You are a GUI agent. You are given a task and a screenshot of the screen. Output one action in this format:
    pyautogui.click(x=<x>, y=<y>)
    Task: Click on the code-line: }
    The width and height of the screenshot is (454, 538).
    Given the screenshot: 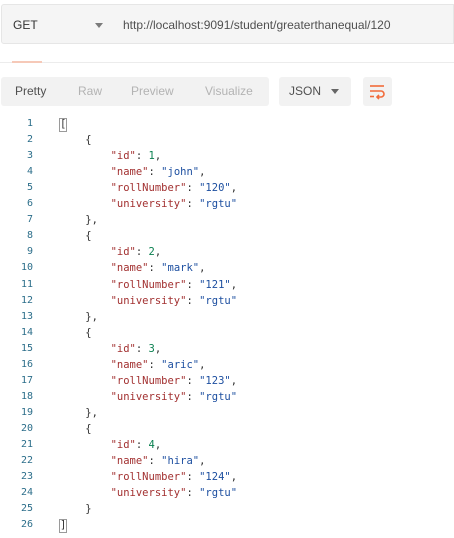 What is the action you would take?
    pyautogui.click(x=76, y=509)
    